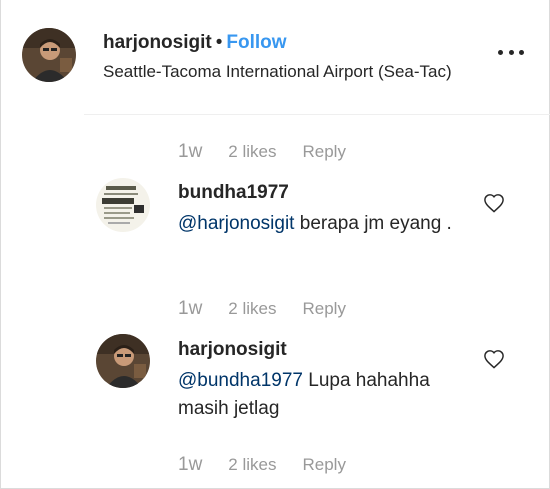 The image size is (550, 489). I want to click on author-username: harjonosigit, so click(157, 42).